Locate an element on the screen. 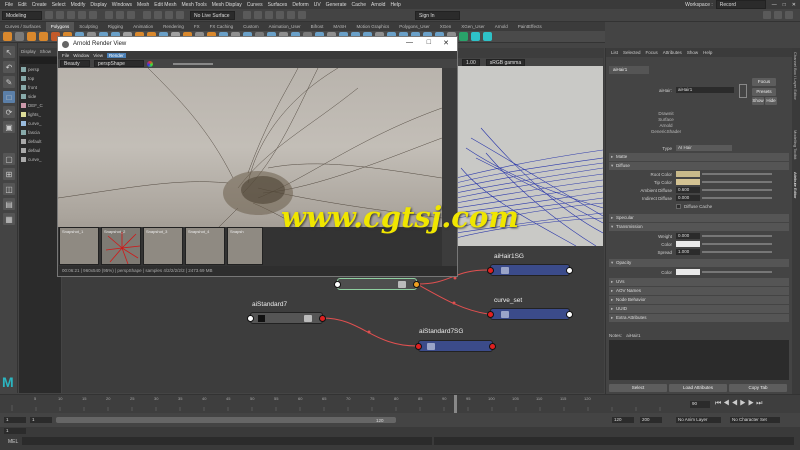 This screenshot has width=800, height=450. menu-surfaces: Surfaces is located at coordinates (278, 5).